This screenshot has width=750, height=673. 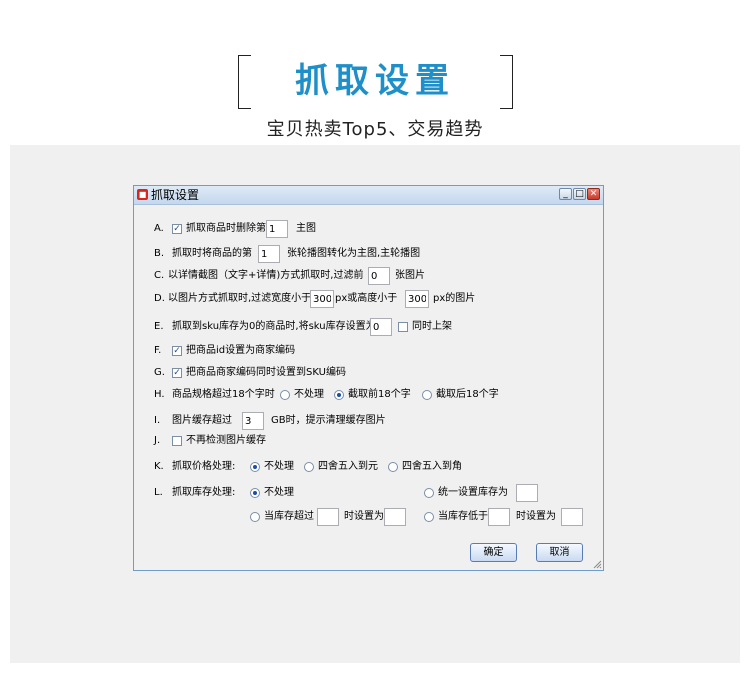 What do you see at coordinates (279, 466) in the screenshot?
I see `option-k-radio-none-label: 不处理` at bounding box center [279, 466].